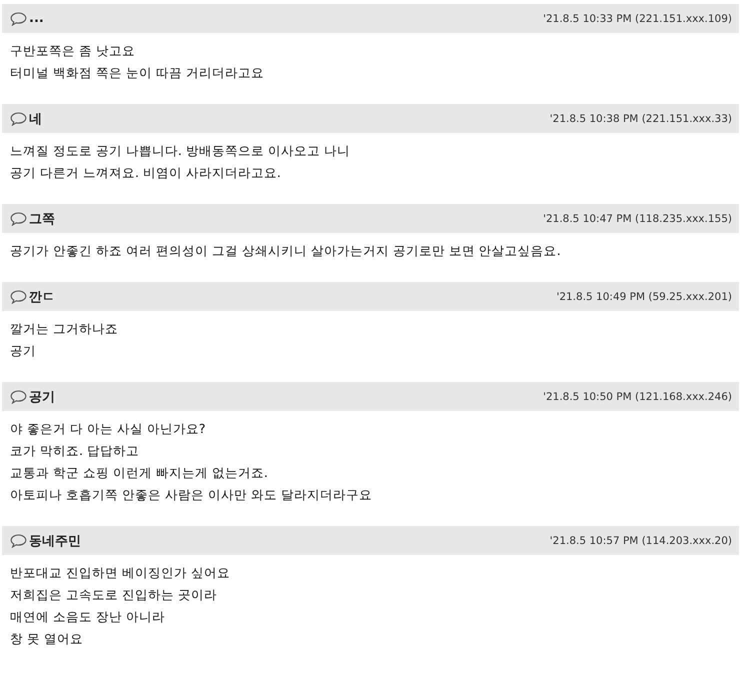 This screenshot has height=675, width=749. Describe the element at coordinates (137, 73) in the screenshot. I see `comment-text: 터미널 백화점 쪽은 눈이 따끔 거리더라고요` at that location.